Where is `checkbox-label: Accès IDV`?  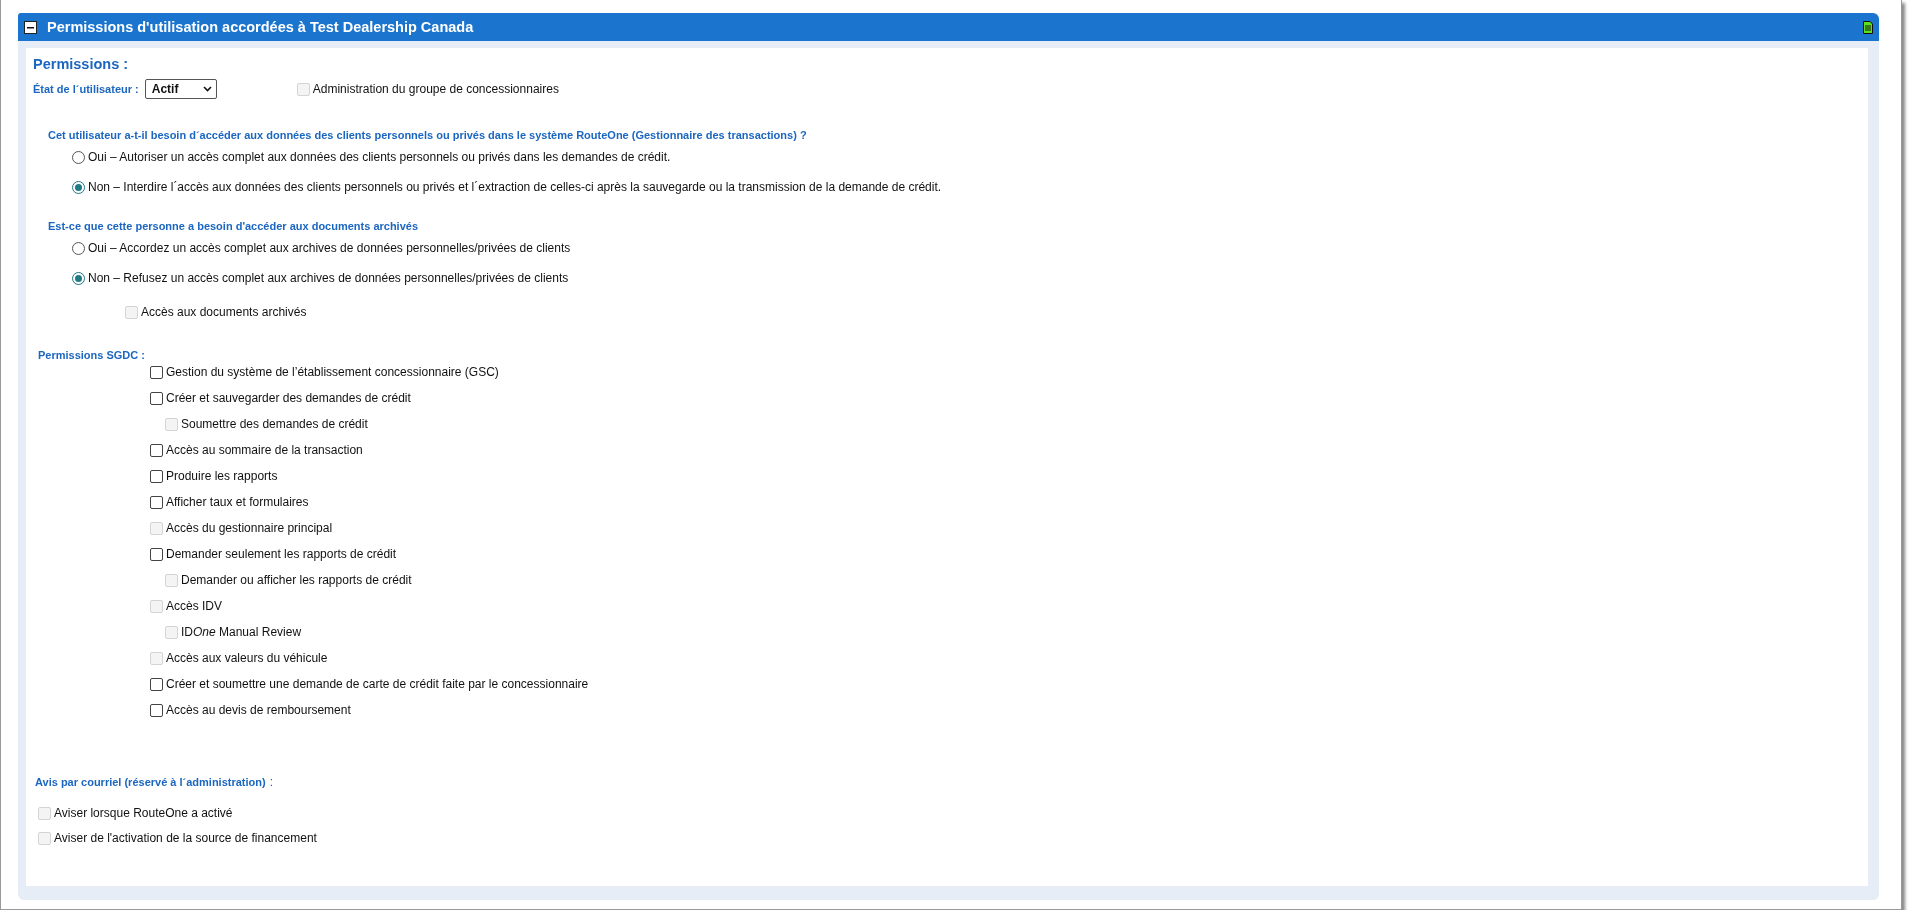 checkbox-label: Accès IDV is located at coordinates (194, 606).